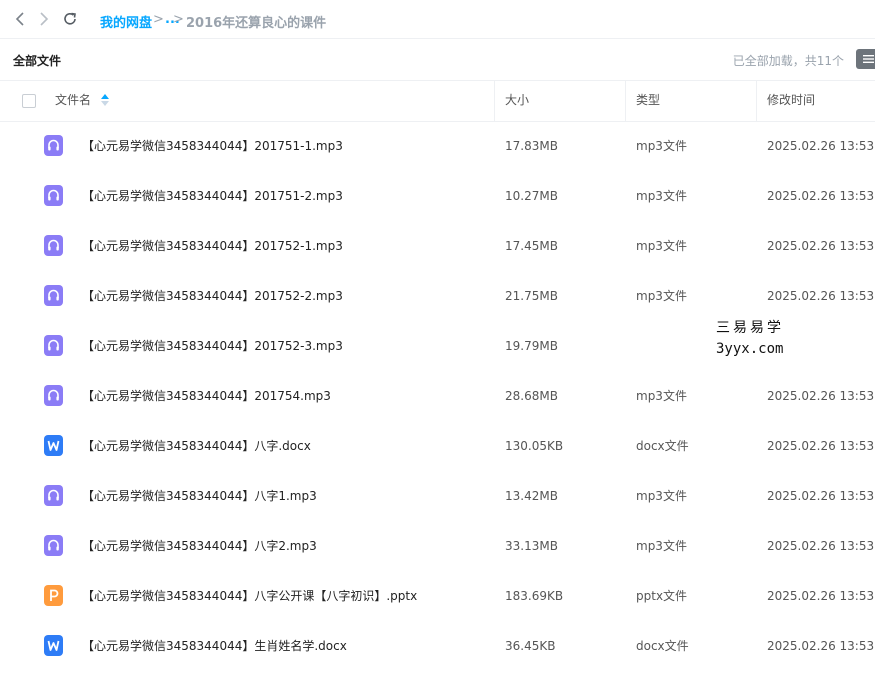 Image resolution: width=875 pixels, height=674 pixels. Describe the element at coordinates (648, 100) in the screenshot. I see `column-header-type: 类型` at that location.